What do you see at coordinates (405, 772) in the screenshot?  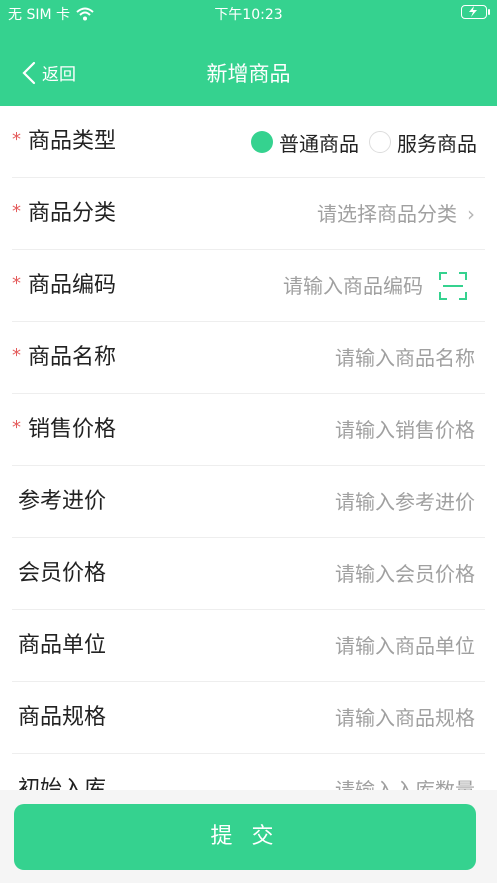 I see `initial-stock-input: 请输入入库数量` at bounding box center [405, 772].